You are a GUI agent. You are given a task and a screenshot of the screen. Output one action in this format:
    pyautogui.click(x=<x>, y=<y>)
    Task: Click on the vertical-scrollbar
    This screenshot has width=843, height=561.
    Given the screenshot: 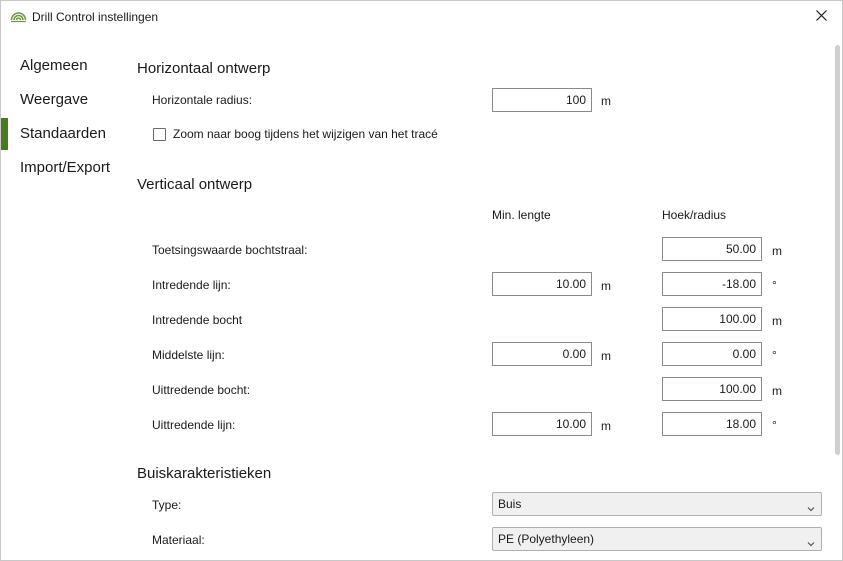 What is the action you would take?
    pyautogui.click(x=837, y=297)
    